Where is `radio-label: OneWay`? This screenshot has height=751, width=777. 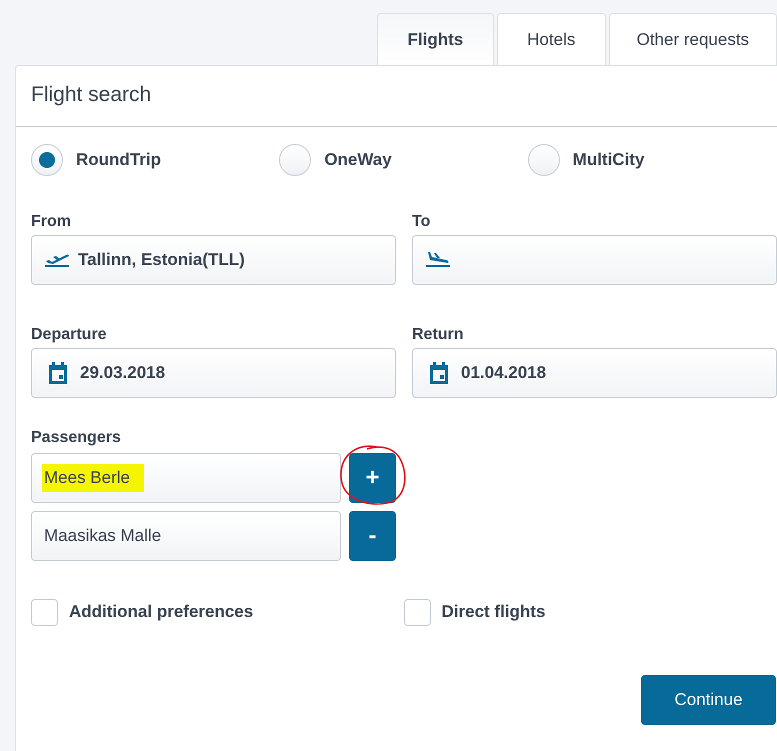
radio-label: OneWay is located at coordinates (358, 160).